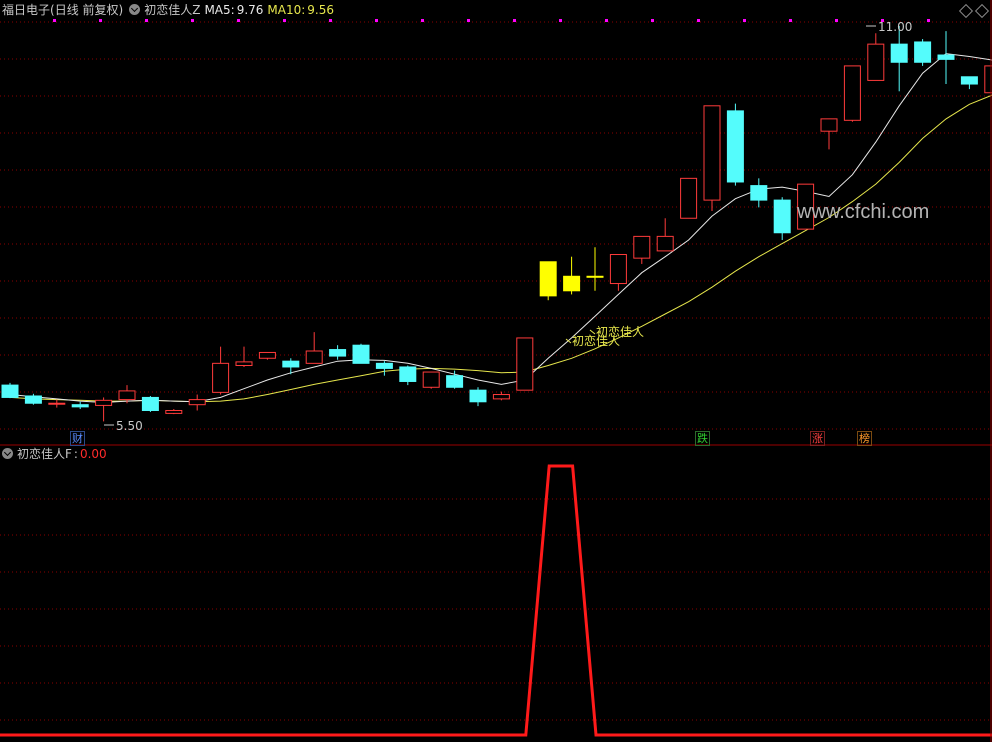 This screenshot has height=742, width=992. I want to click on signal-label-2: 初恋佳人, so click(620, 331).